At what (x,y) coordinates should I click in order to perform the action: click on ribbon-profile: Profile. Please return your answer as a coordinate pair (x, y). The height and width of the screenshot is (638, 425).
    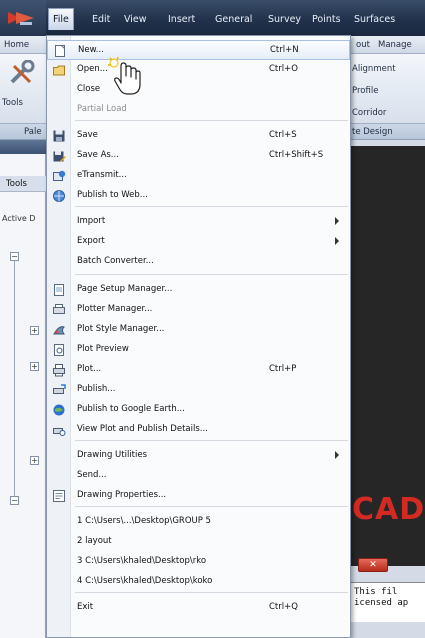
    Looking at the image, I should click on (365, 91).